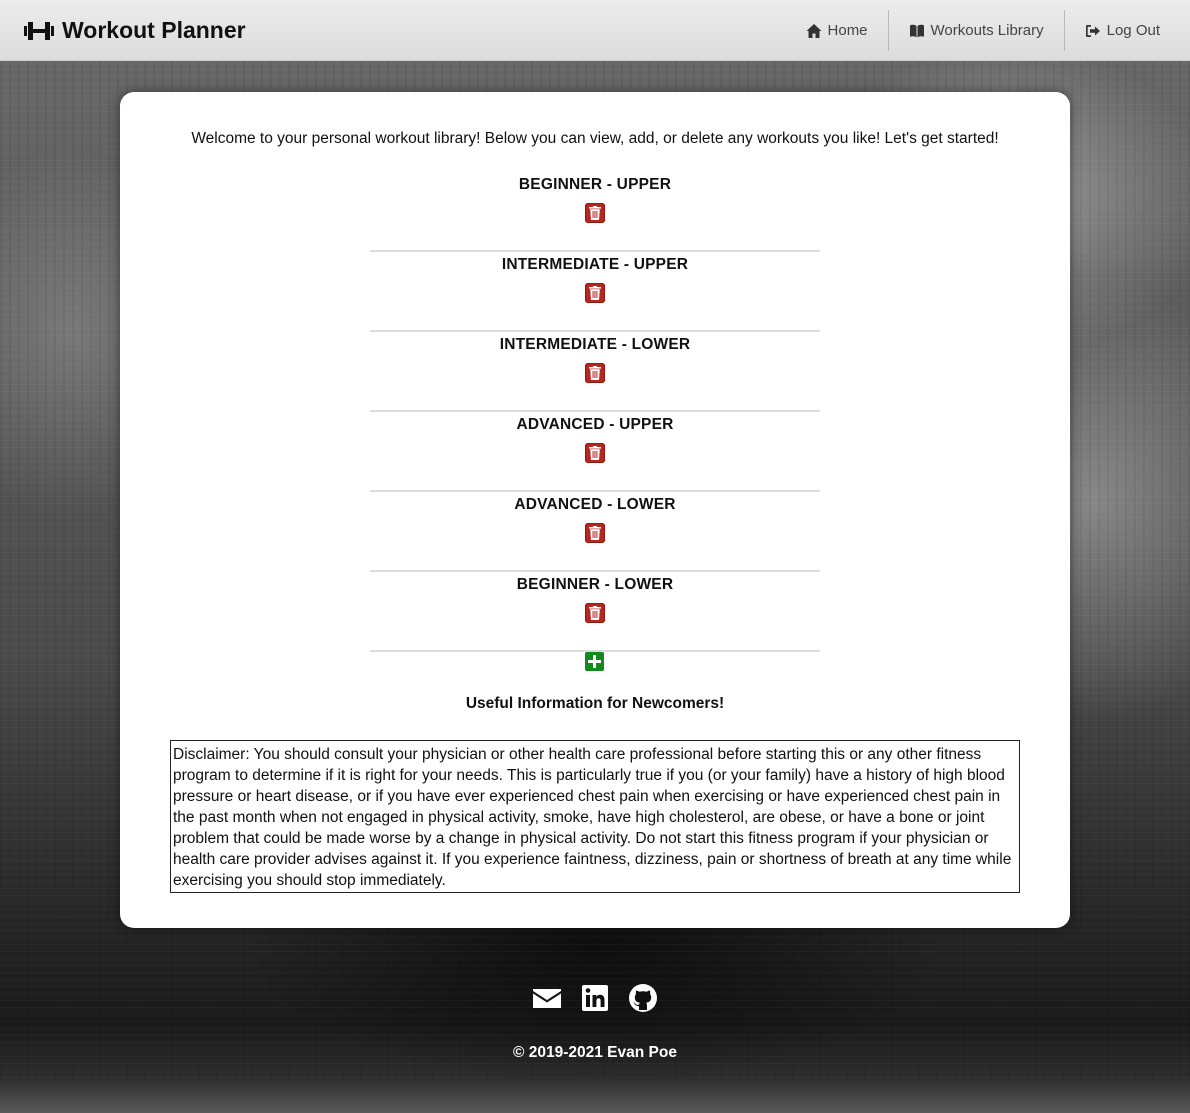  I want to click on brand-title: Workout Planner, so click(154, 30).